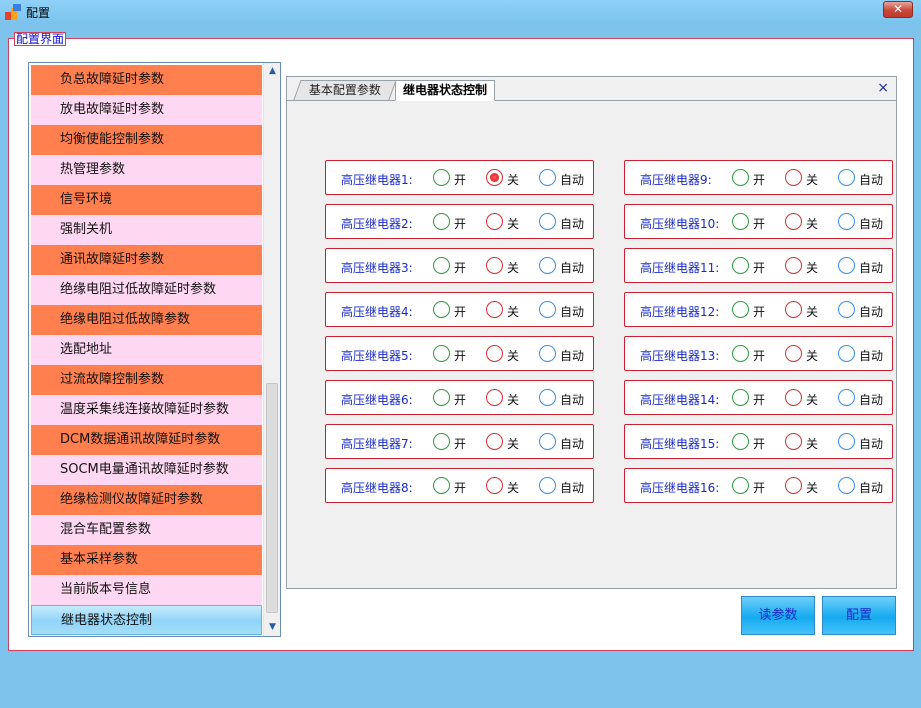 This screenshot has height=708, width=921. I want to click on tab-relay-control: 继电器状态控制, so click(445, 90).